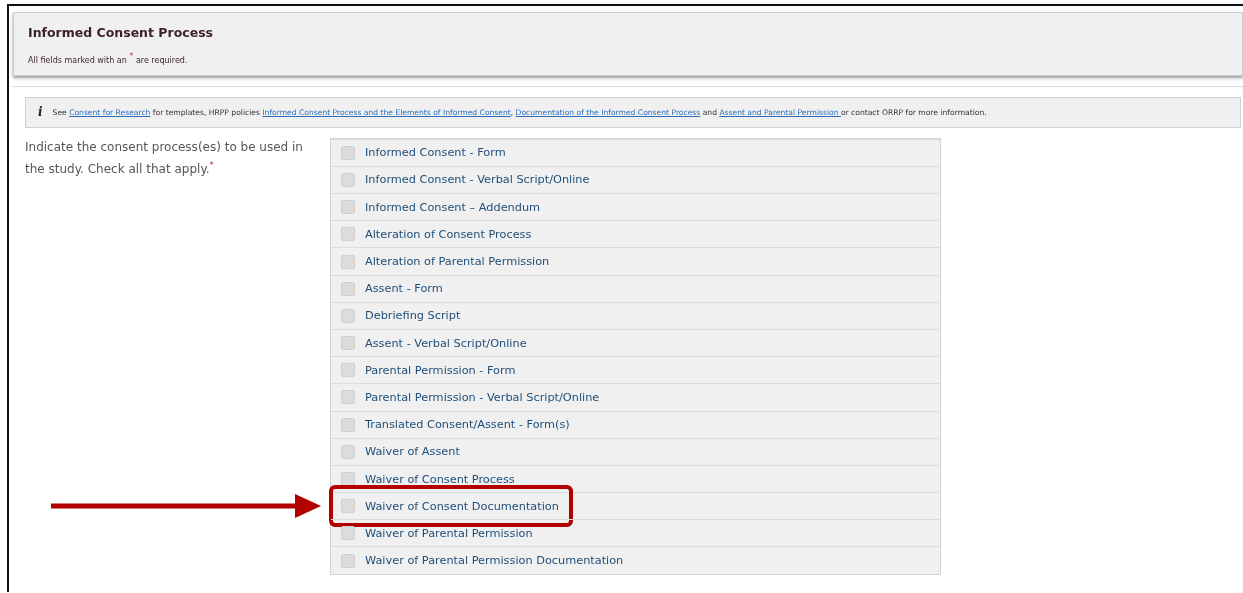 This screenshot has height=593, width=1243. What do you see at coordinates (435, 153) in the screenshot?
I see `option-label: Informed Consent - Form` at bounding box center [435, 153].